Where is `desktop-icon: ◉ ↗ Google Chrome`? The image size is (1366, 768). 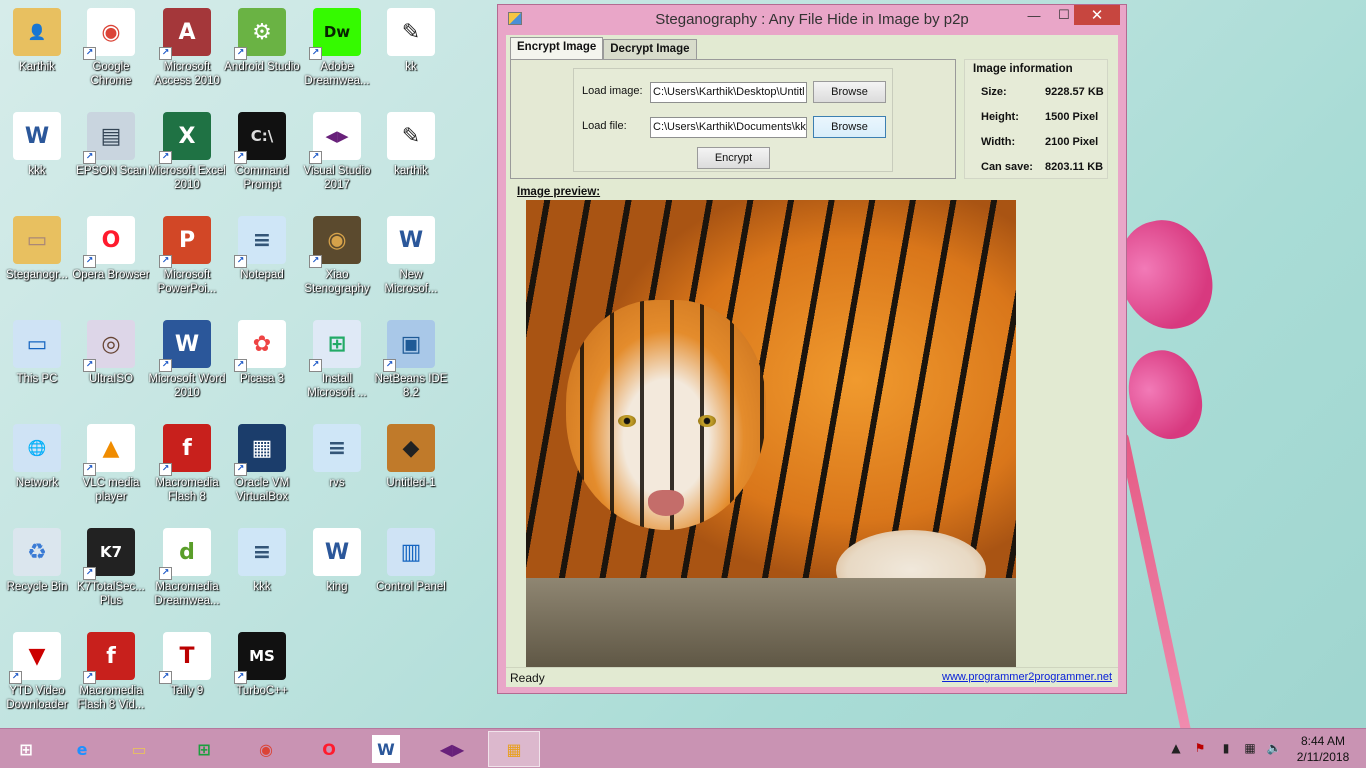 desktop-icon: ◉ ↗ Google Chrome is located at coordinates (111, 50).